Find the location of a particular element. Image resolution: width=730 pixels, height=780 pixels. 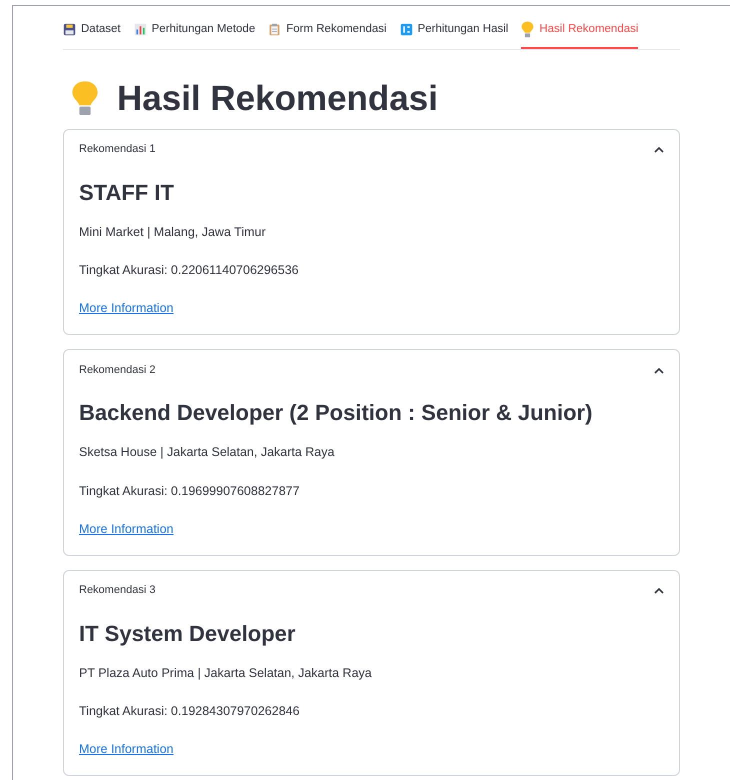

job-title: STAFF IT is located at coordinates (127, 192).